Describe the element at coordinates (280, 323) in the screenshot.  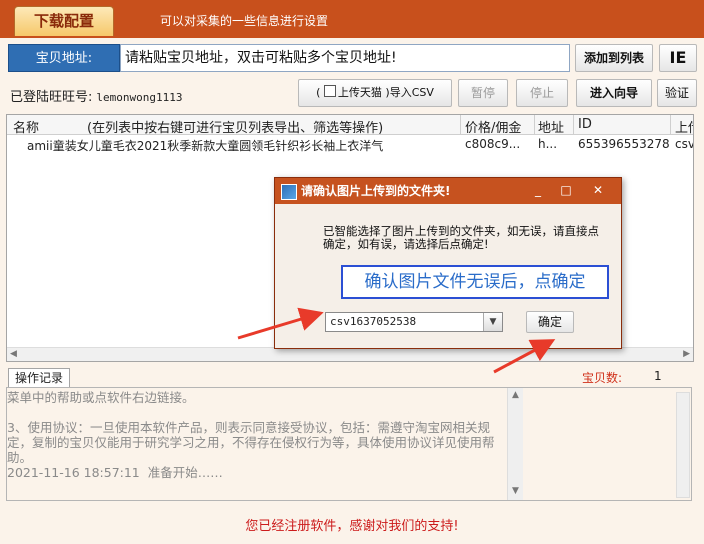
I see `arrow-to-folder-icon` at that location.